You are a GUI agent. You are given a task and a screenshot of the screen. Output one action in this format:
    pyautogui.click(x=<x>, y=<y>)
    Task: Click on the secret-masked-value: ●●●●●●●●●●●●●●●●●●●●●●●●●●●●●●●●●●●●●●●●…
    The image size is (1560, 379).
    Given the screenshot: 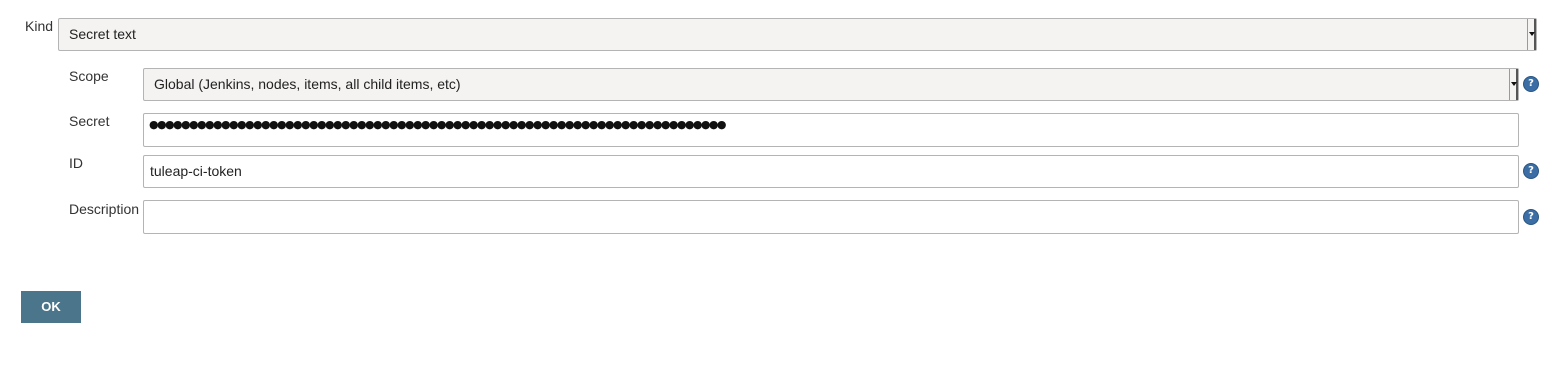 What is the action you would take?
    pyautogui.click(x=437, y=124)
    